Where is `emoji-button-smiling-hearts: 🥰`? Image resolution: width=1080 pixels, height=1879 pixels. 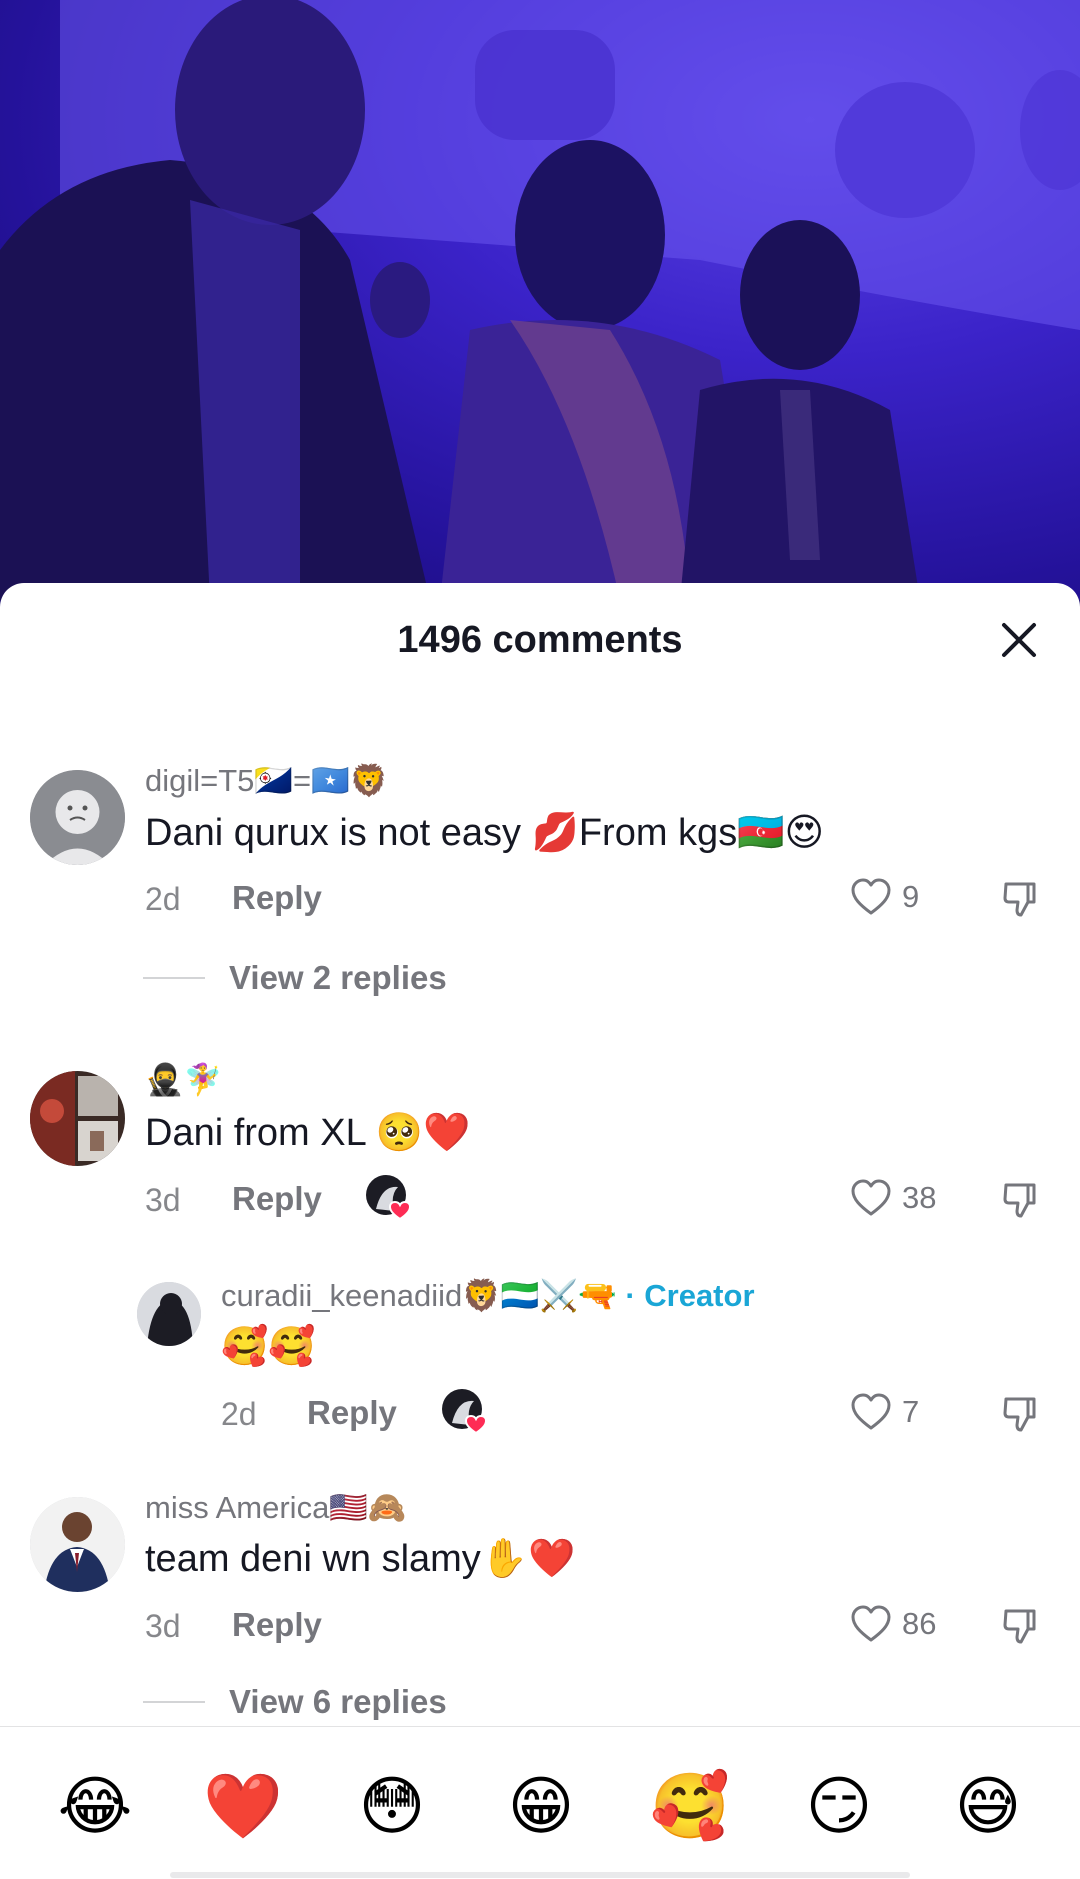 emoji-button-smiling-hearts: 🥰 is located at coordinates (690, 1807).